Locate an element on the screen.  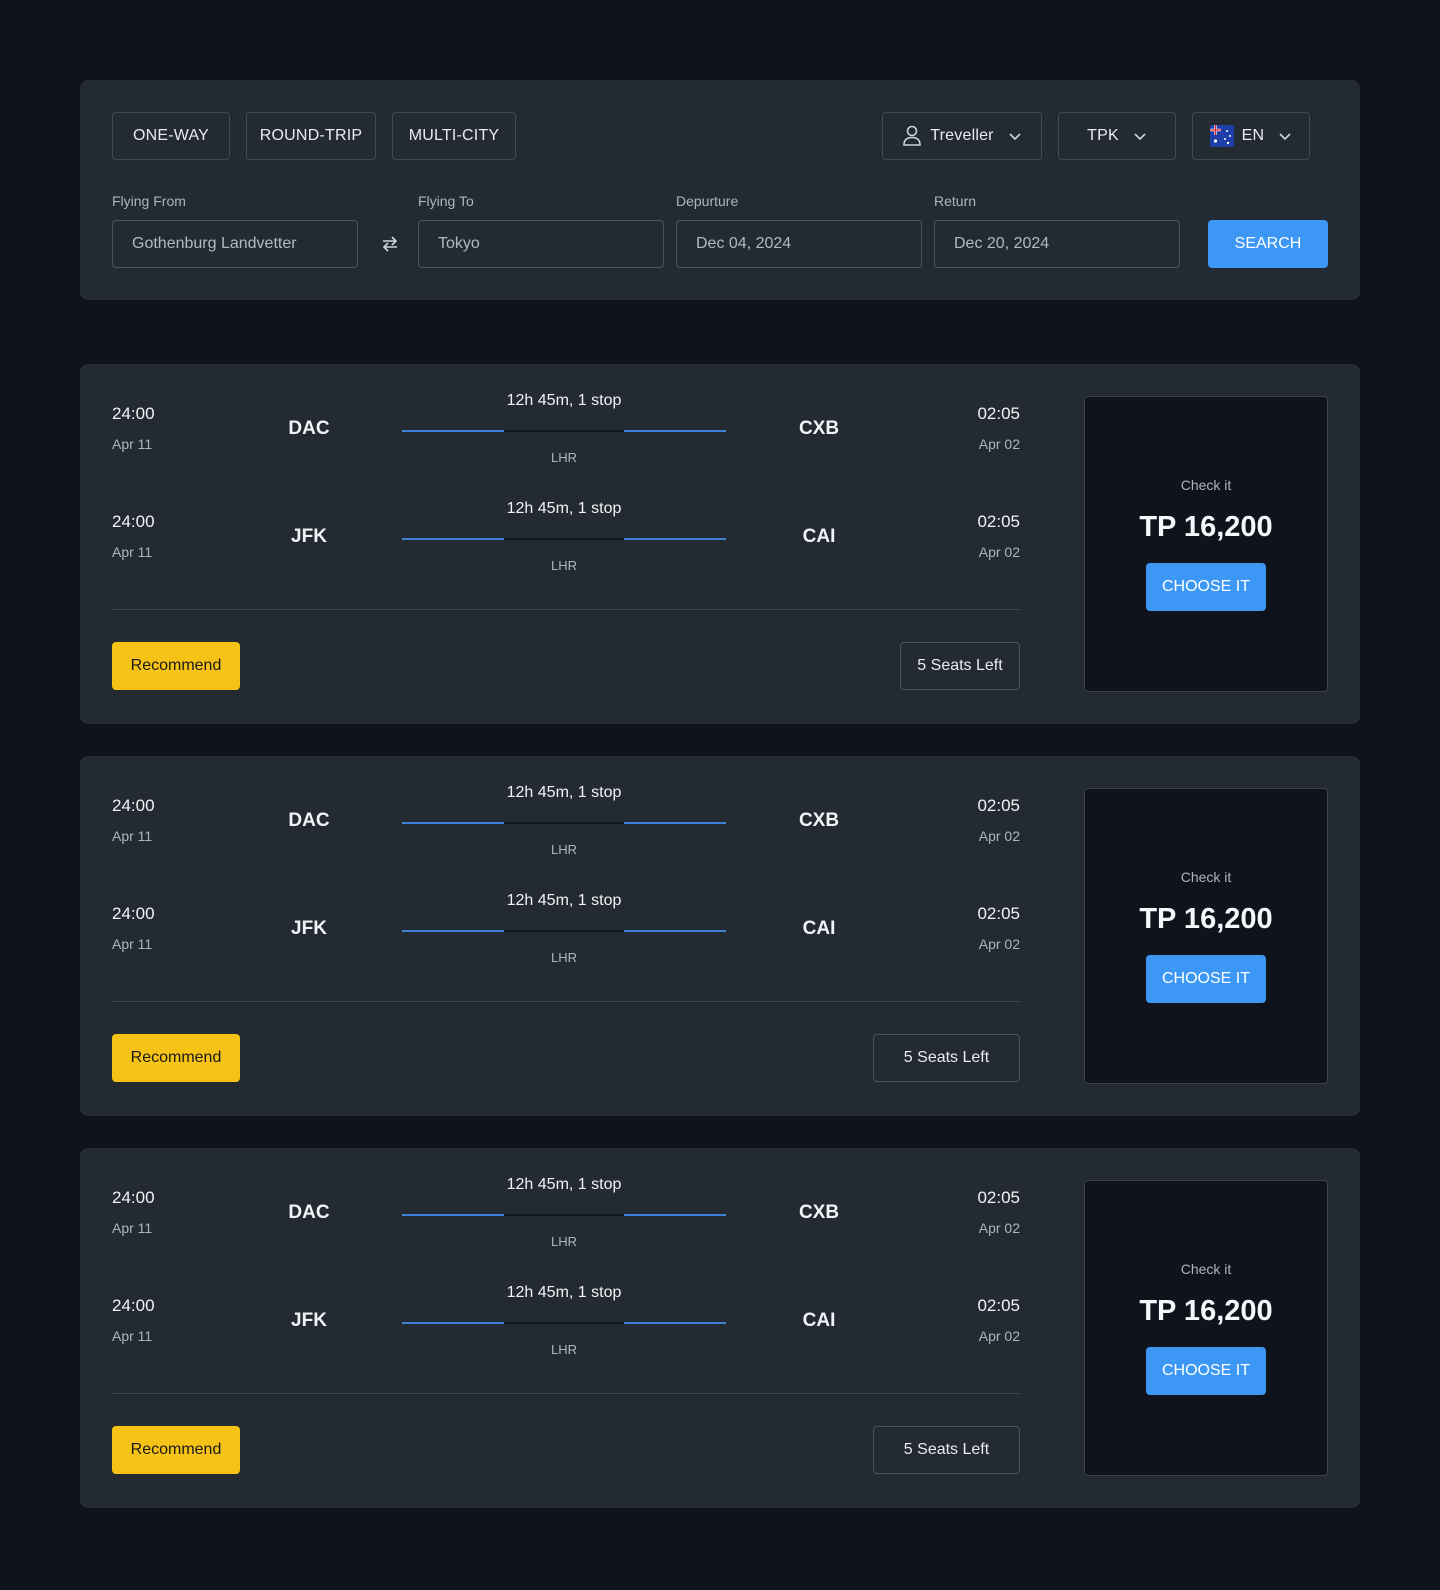
departure-input: Dec 04, 2024 is located at coordinates (799, 244).